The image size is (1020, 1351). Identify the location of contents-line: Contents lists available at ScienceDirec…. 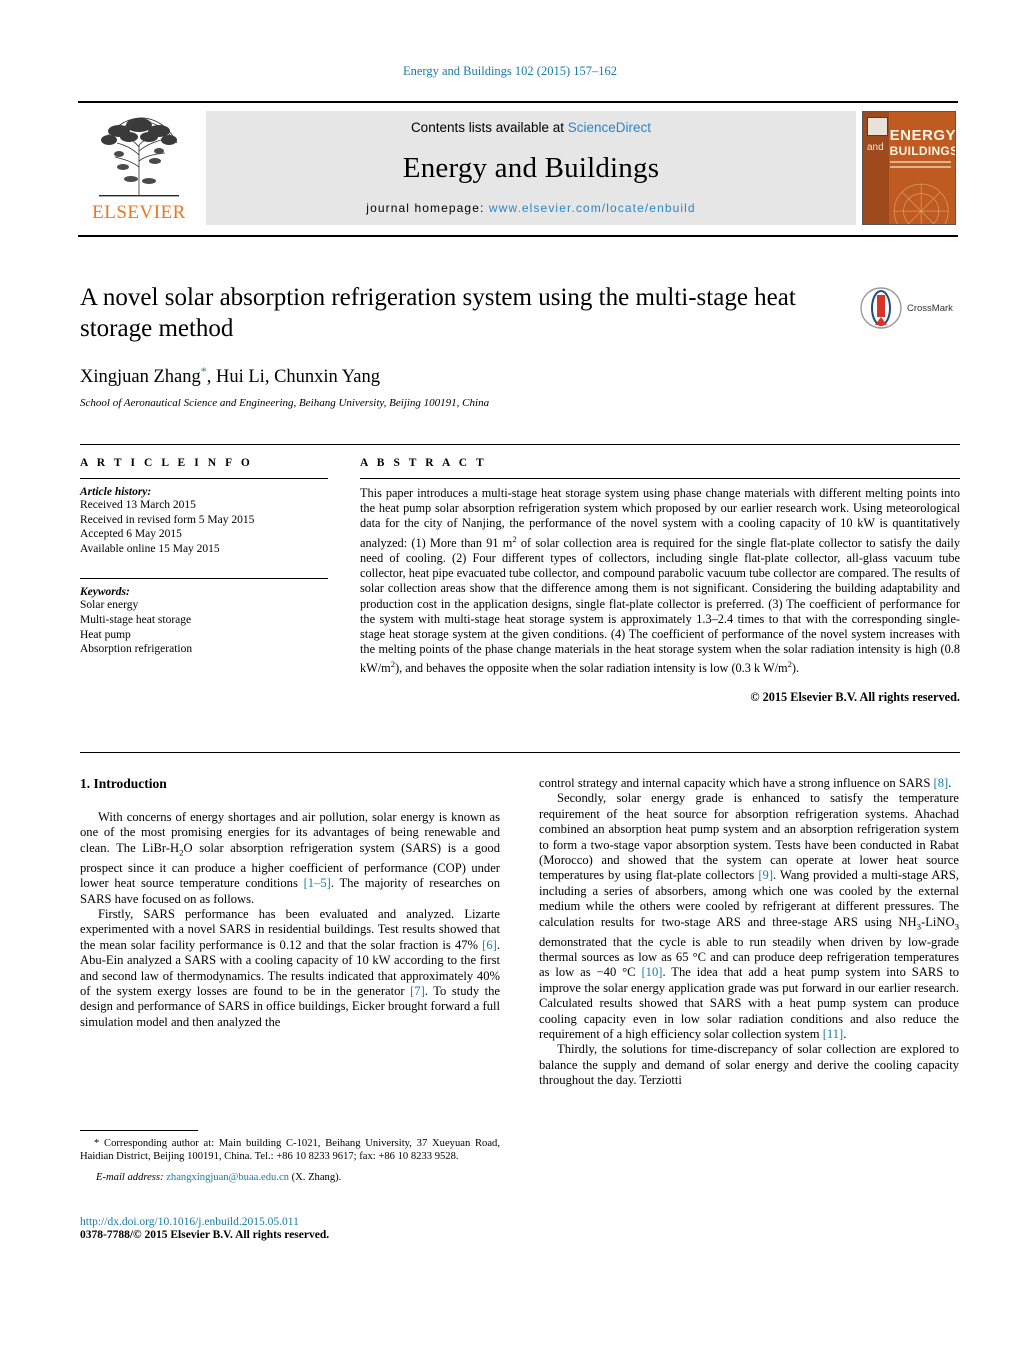
(531, 127).